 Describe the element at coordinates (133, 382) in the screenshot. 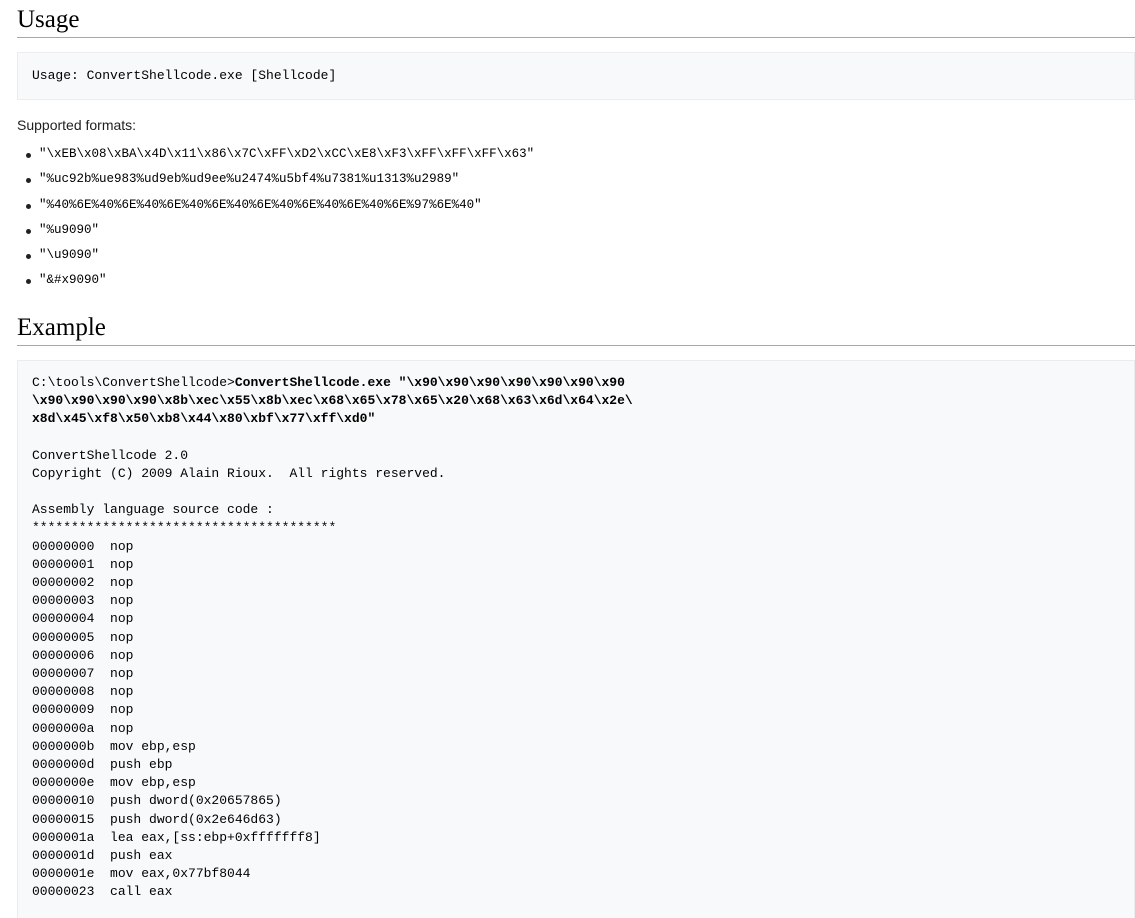

I see `example-prompt: C:\tools\ConvertShellcode>` at that location.